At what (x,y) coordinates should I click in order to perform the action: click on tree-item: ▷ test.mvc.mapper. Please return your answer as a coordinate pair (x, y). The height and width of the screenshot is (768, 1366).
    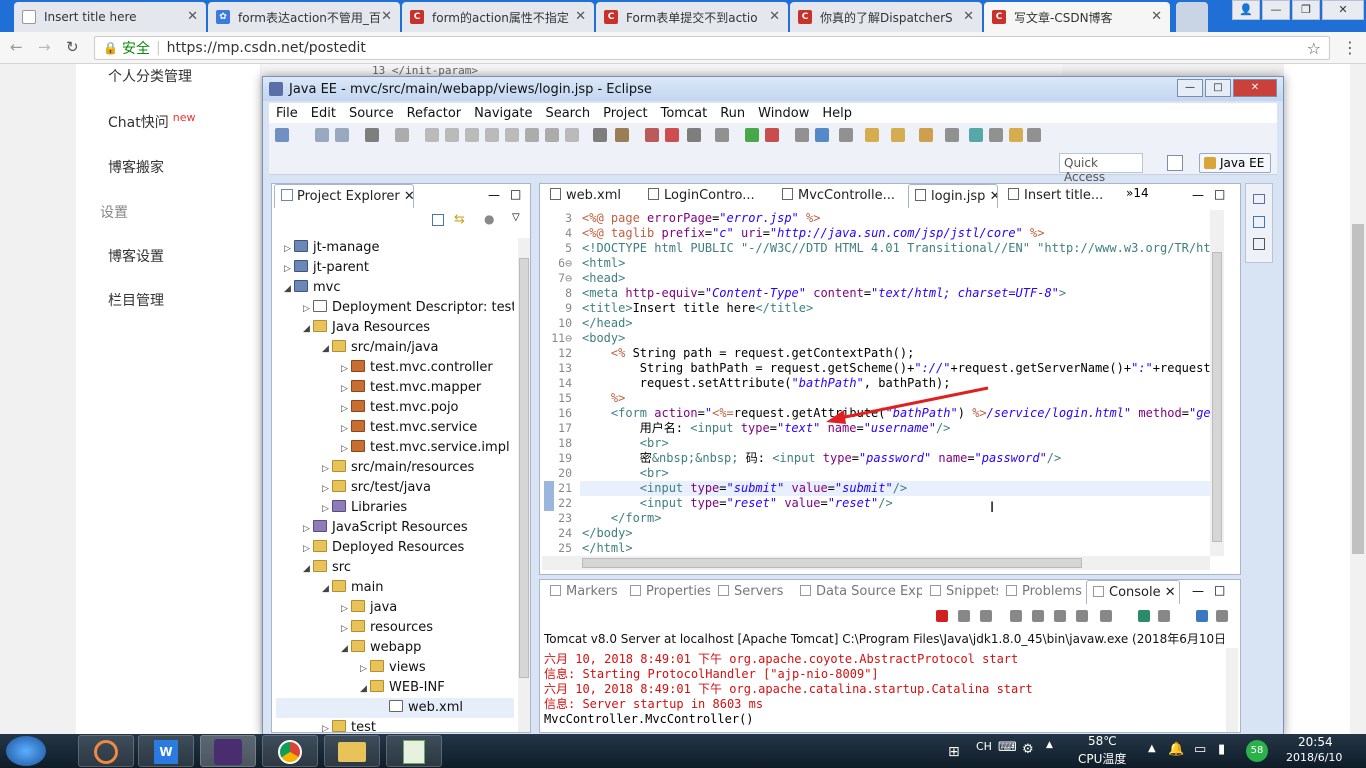
    Looking at the image, I should click on (395, 388).